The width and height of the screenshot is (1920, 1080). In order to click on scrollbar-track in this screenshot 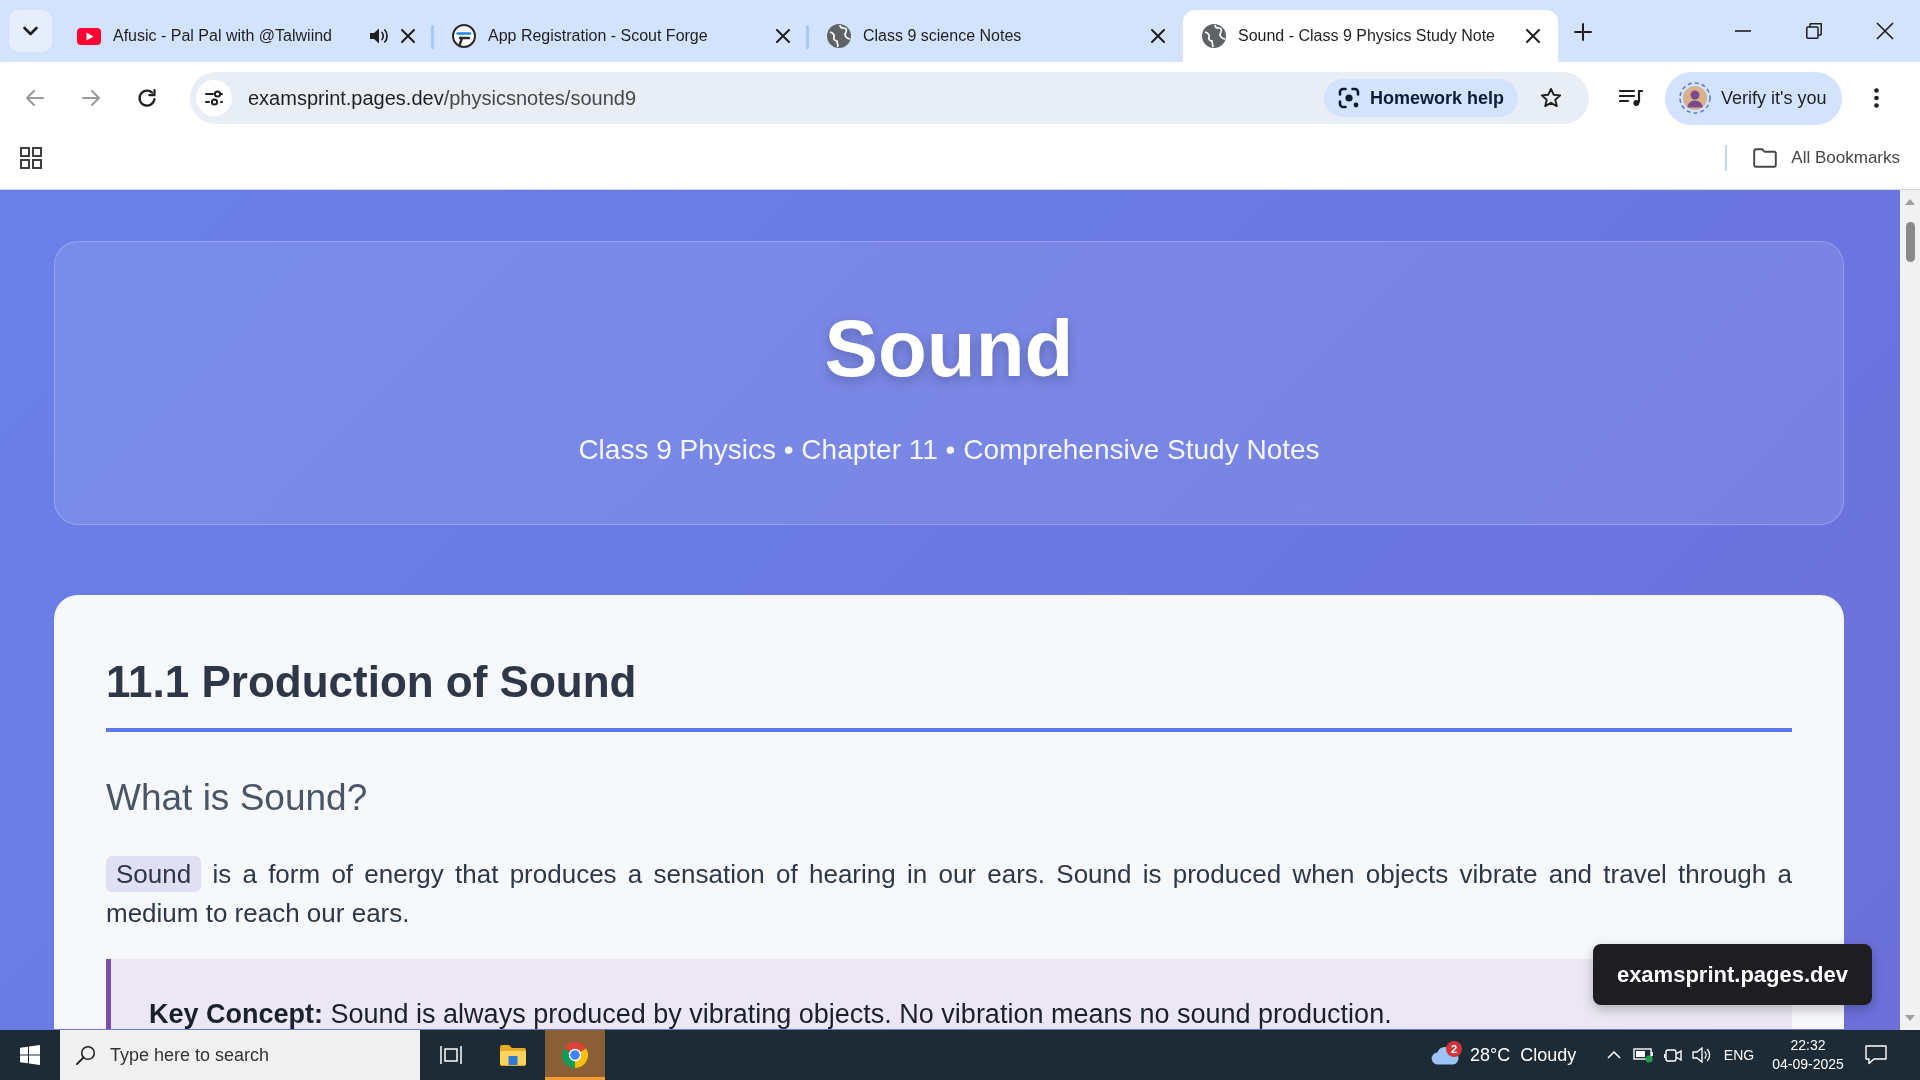, I will do `click(1910, 610)`.